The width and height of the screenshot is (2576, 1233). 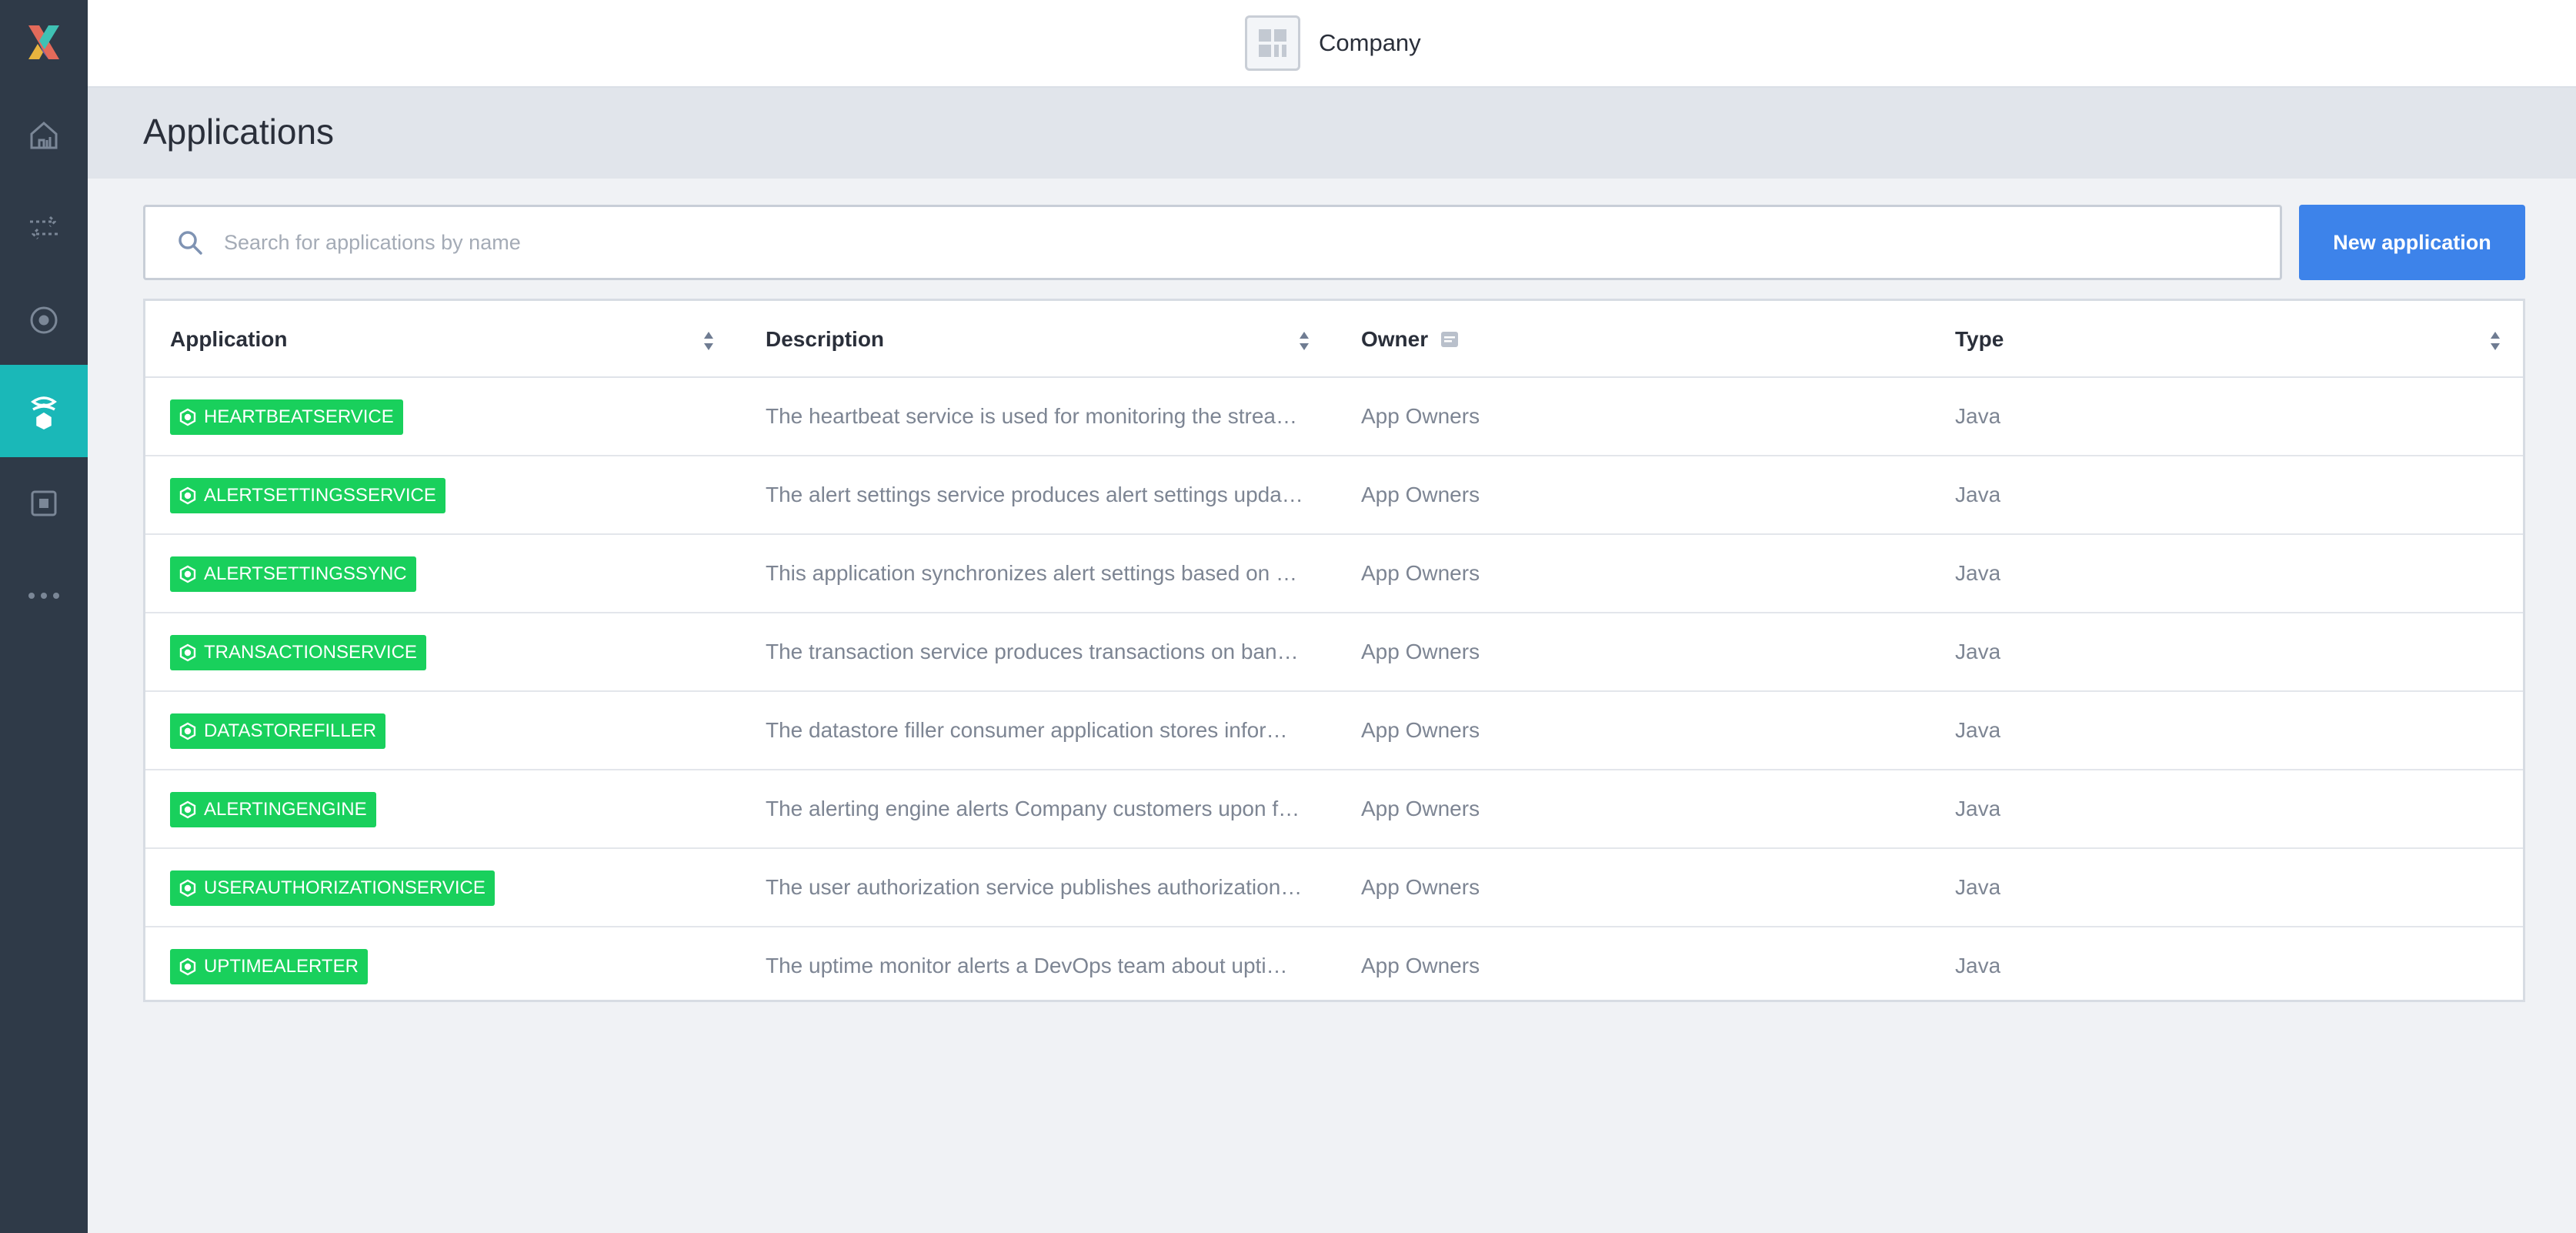 I want to click on square-icon, so click(x=44, y=503).